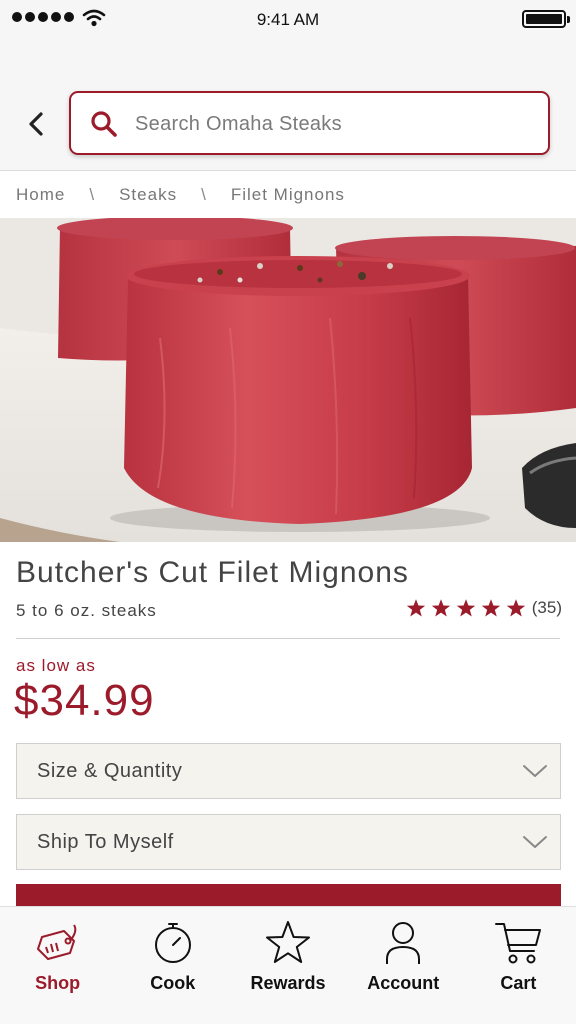  What do you see at coordinates (288, 842) in the screenshot?
I see `ship-to-select: Ship To Myself` at bounding box center [288, 842].